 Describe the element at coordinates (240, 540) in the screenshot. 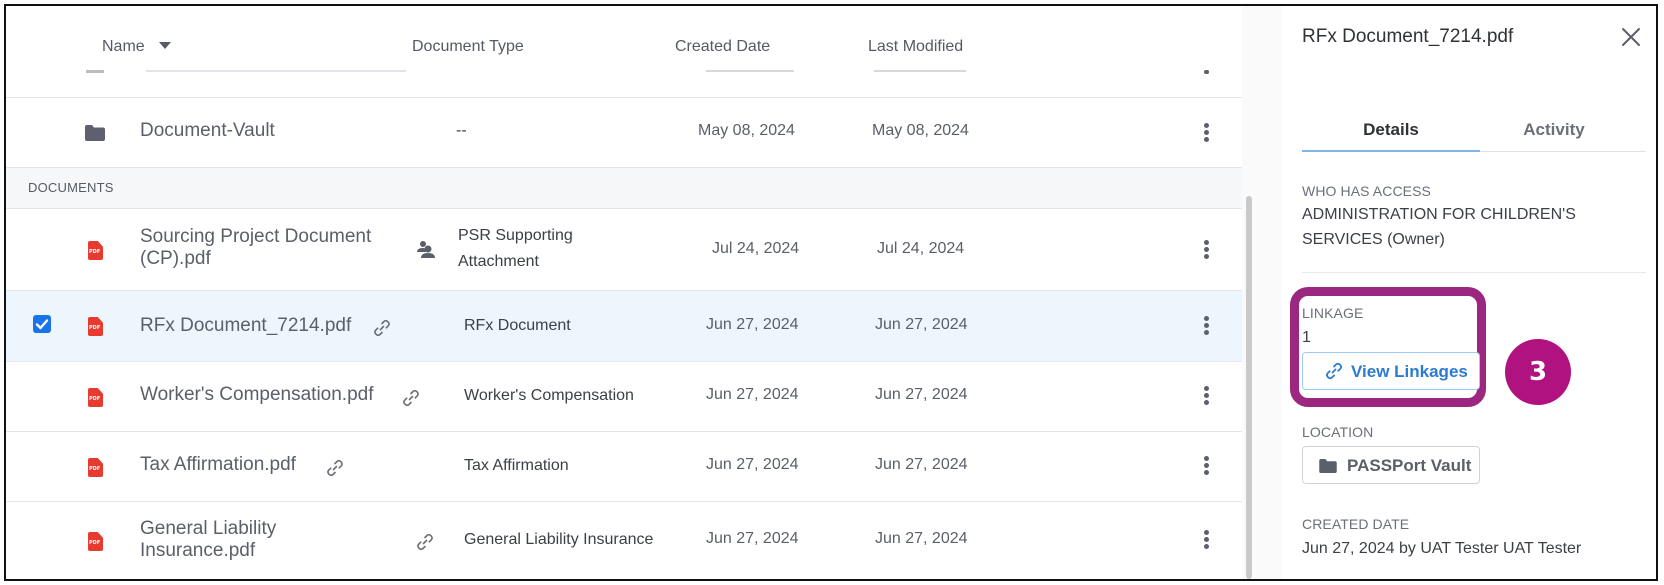

I see `document-name: General Liability Insurance.pdf` at that location.